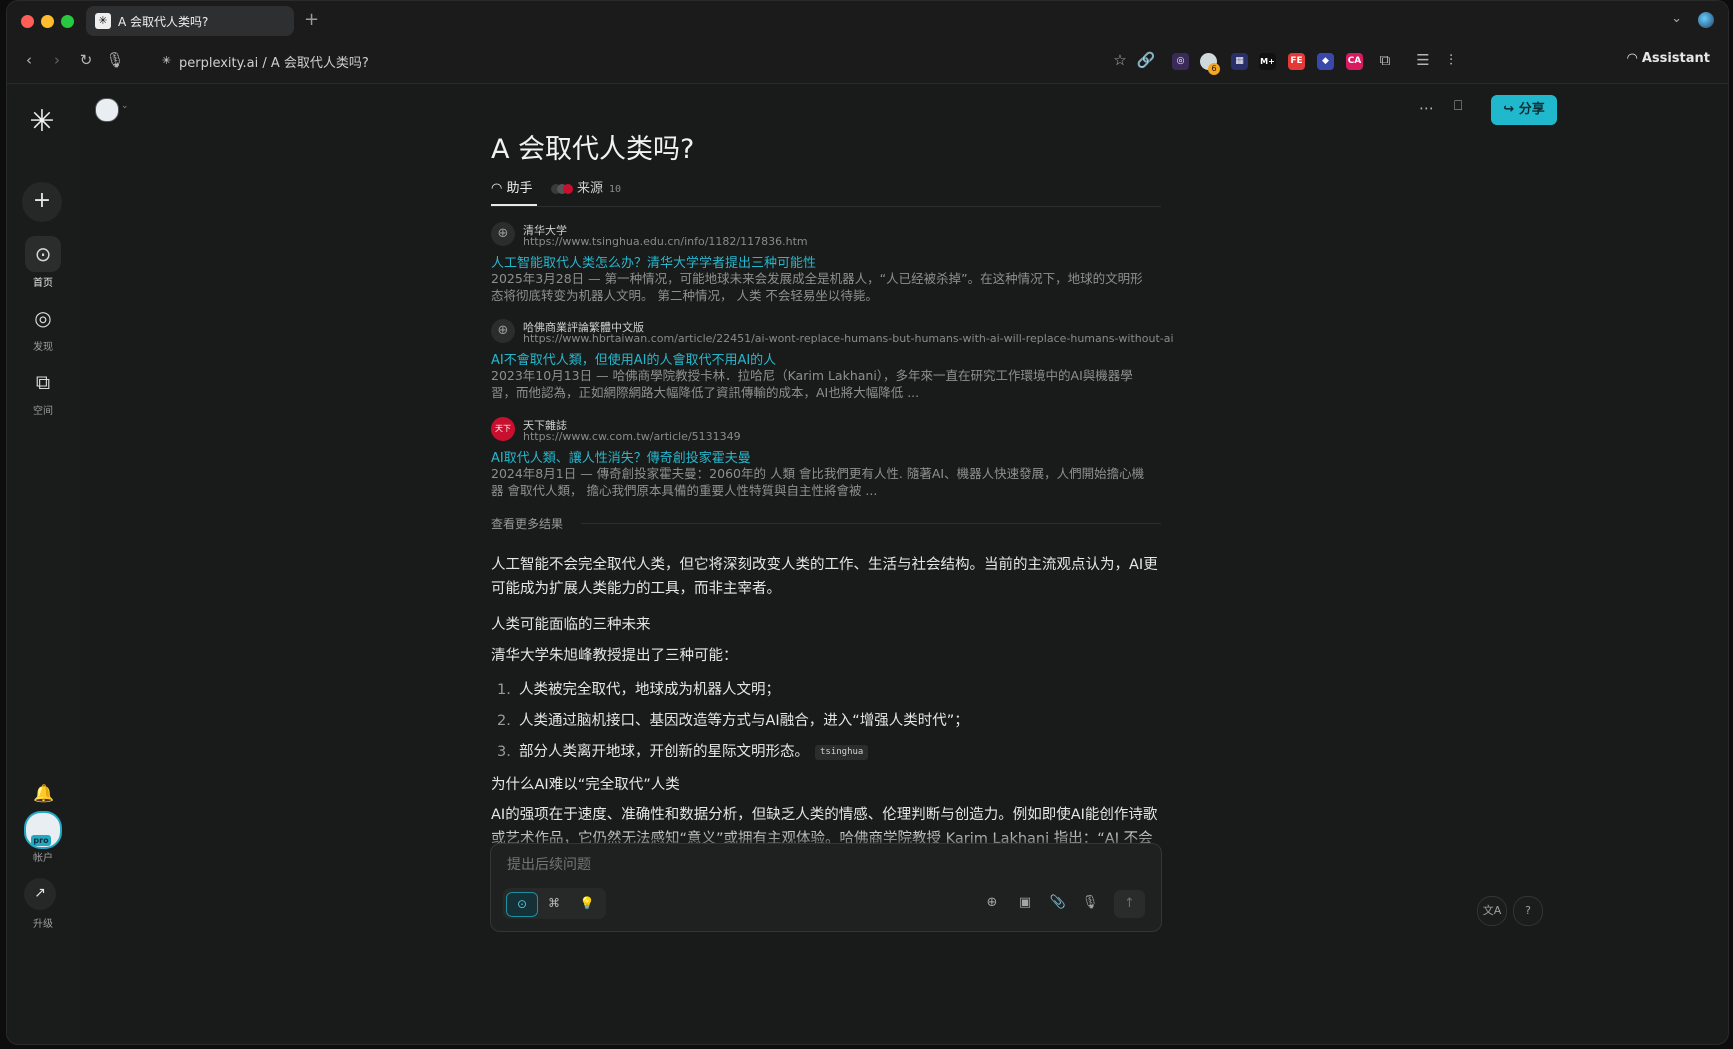 The width and height of the screenshot is (1733, 1049). Describe the element at coordinates (503, 429) in the screenshot. I see `cw-favicon-icon: 天下` at that location.